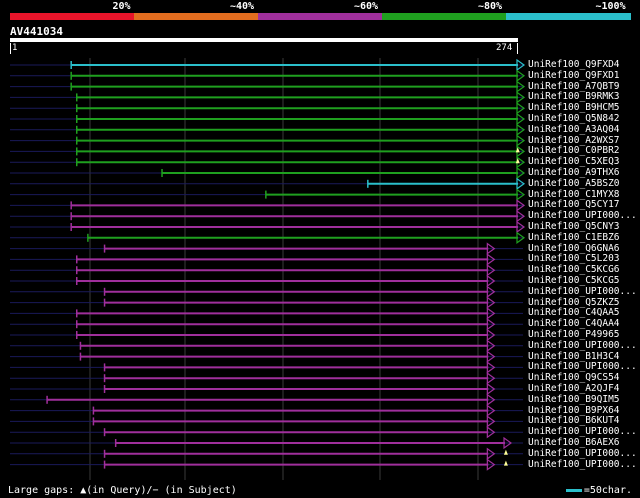  Describe the element at coordinates (574, 442) in the screenshot. I see `hit-label: UniRef100_B6AEX6` at that location.